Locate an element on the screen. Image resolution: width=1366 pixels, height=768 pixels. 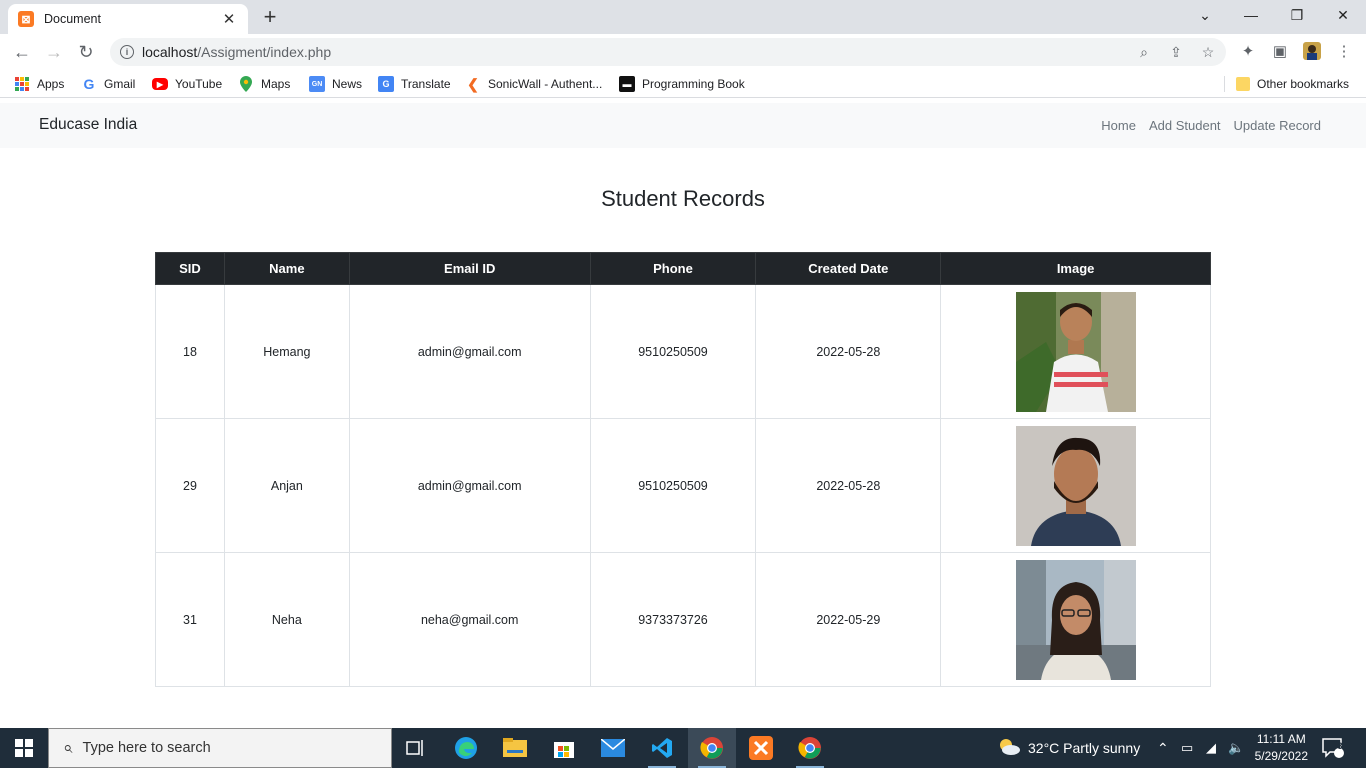
notification-center-icon: 3 is located at coordinates (1333, 748).